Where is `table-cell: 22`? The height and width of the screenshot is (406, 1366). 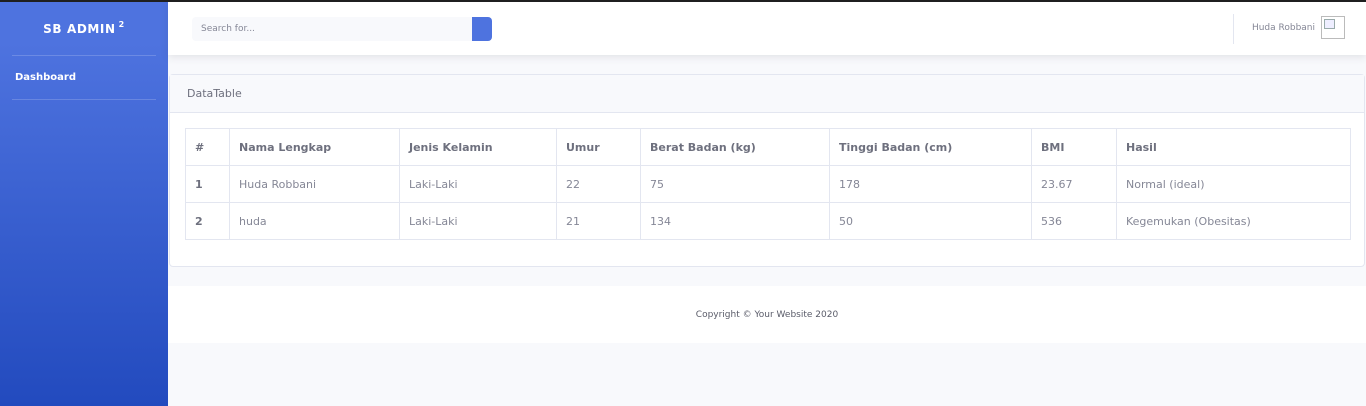 table-cell: 22 is located at coordinates (598, 184).